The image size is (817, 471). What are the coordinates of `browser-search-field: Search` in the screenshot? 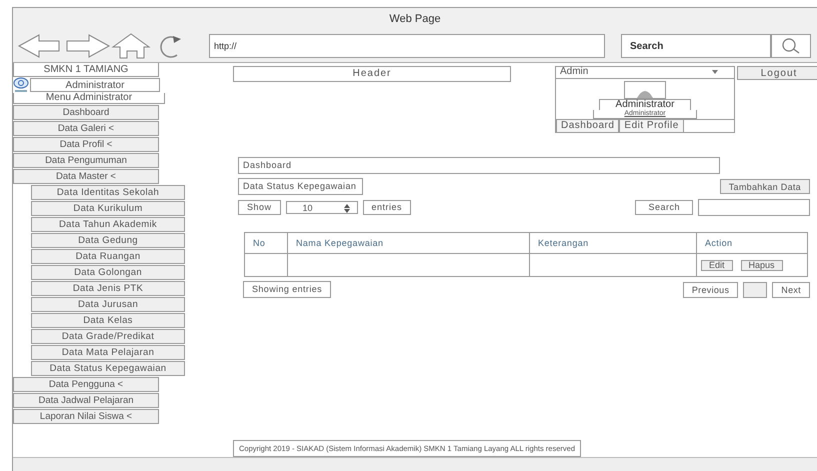 It's located at (696, 46).